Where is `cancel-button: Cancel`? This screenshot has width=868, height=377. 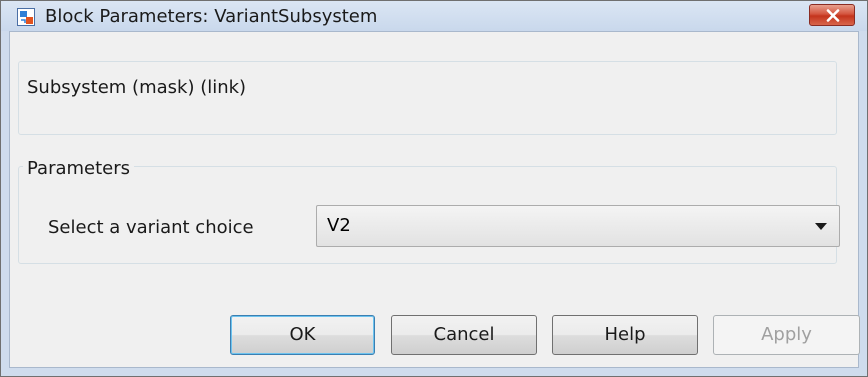
cancel-button: Cancel is located at coordinates (464, 335).